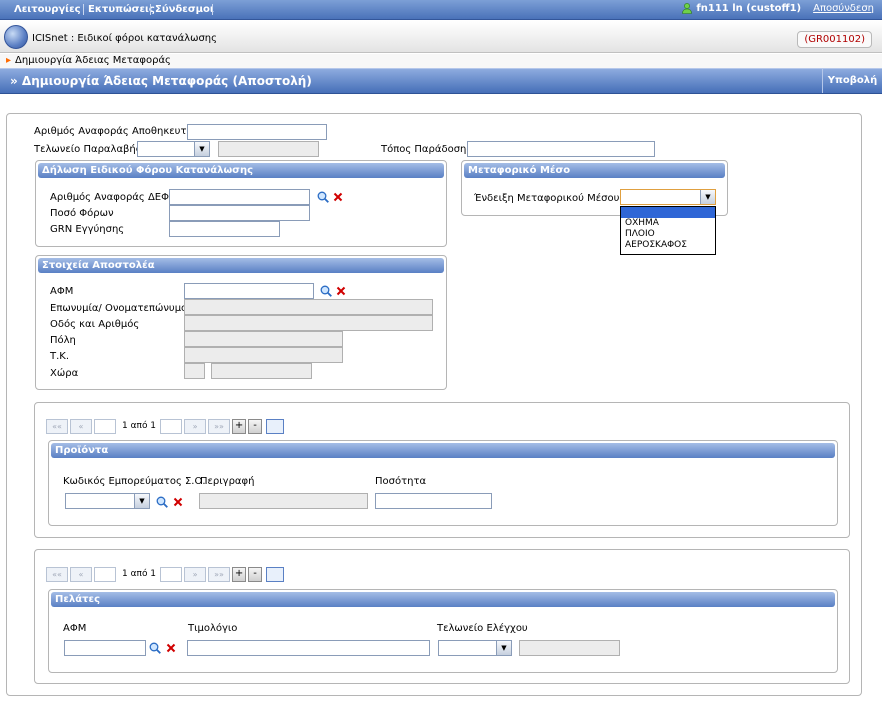 This screenshot has height=715, width=882. I want to click on submit-button: Υποβολή, so click(852, 81).